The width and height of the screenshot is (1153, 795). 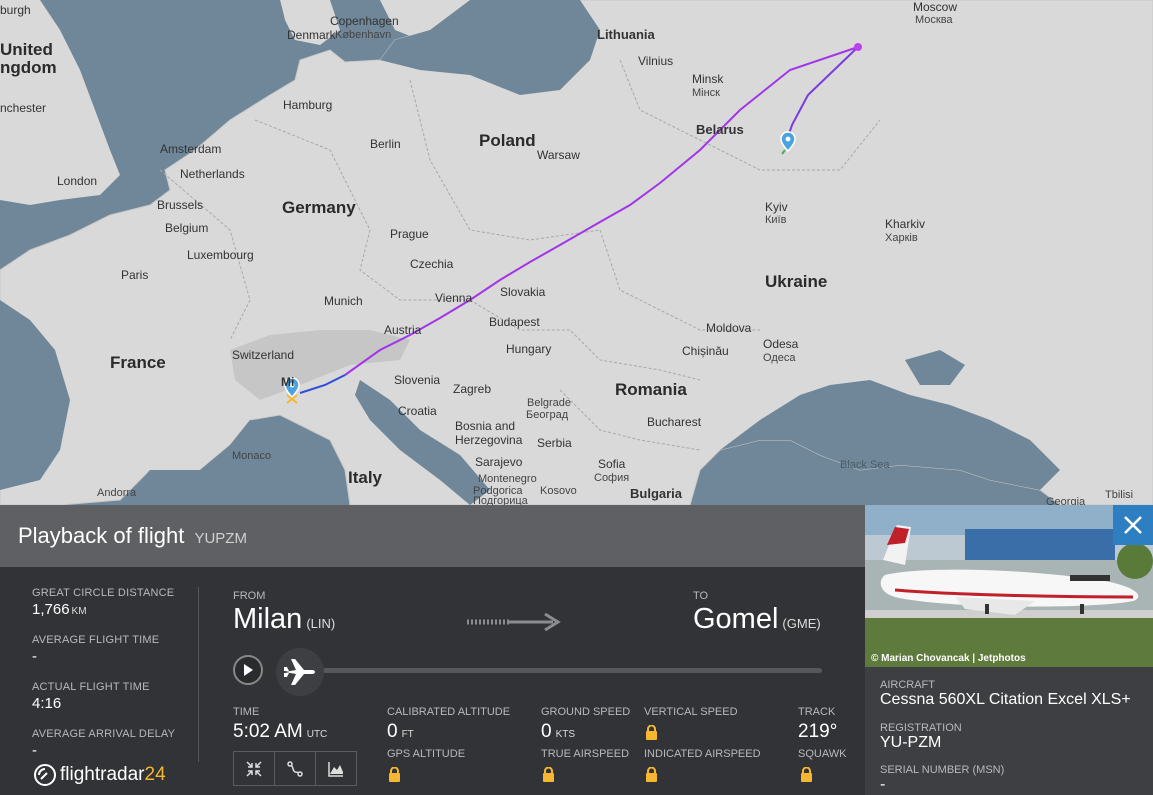 What do you see at coordinates (246, 712) in the screenshot?
I see `time-label: Time` at bounding box center [246, 712].